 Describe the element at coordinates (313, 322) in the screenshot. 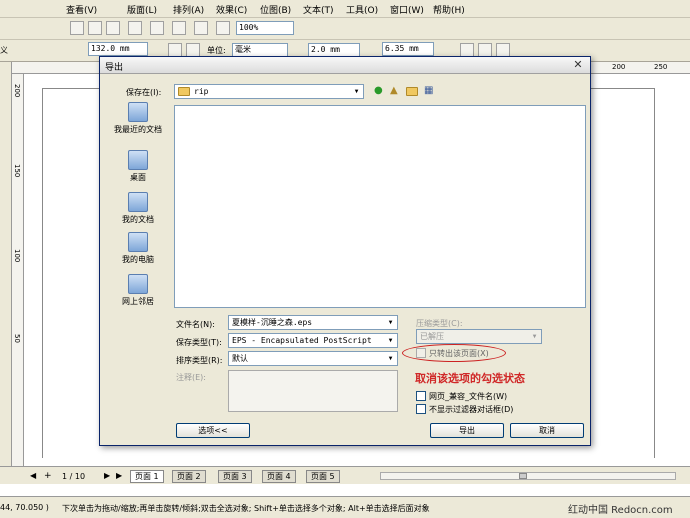

I see `filename-field: 夏模样-沉睡之森.eps ▼` at that location.